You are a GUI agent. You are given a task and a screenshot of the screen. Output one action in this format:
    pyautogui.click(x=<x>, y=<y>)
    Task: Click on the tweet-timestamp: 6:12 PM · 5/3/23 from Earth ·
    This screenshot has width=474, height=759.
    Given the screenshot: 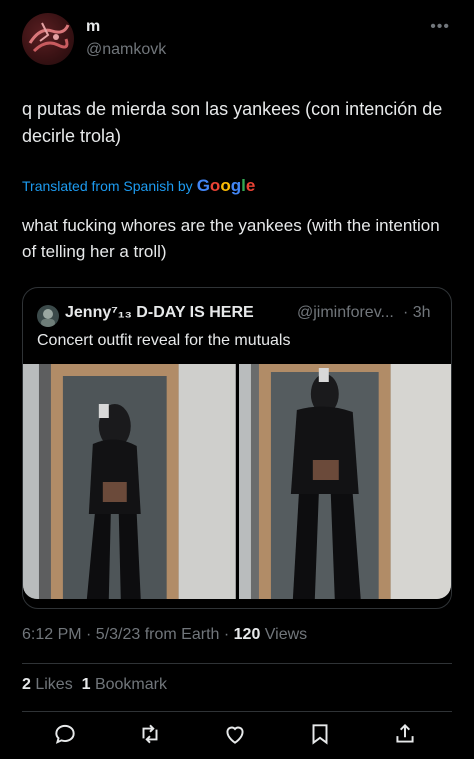 What is the action you would take?
    pyautogui.click(x=128, y=634)
    